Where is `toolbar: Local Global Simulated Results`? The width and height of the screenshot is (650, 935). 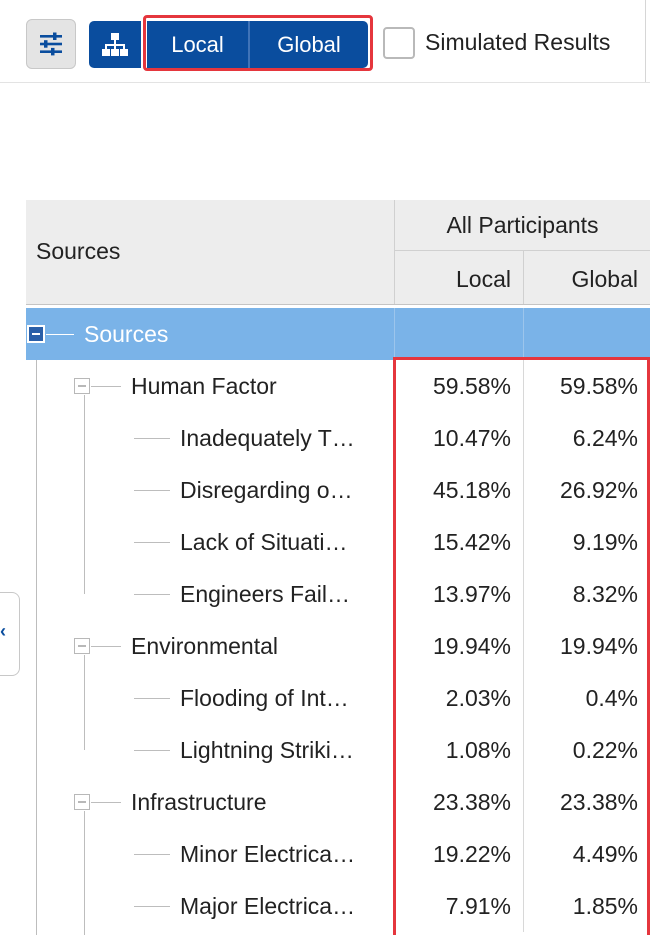
toolbar: Local Global Simulated Results is located at coordinates (325, 41).